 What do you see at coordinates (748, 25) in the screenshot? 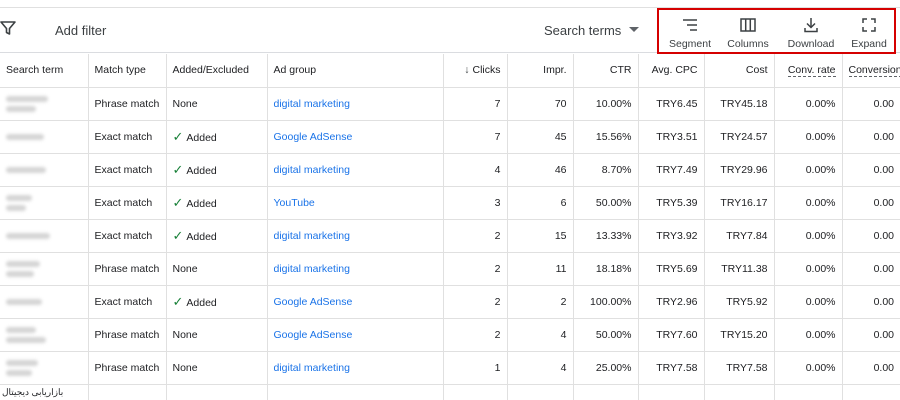
I see `columns-icon` at bounding box center [748, 25].